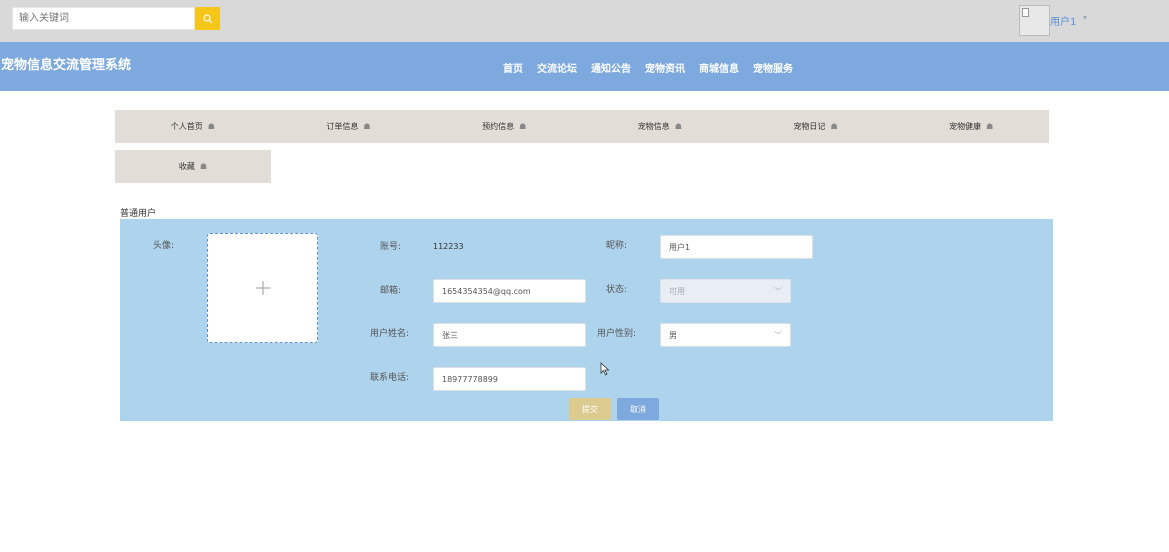 This screenshot has width=1169, height=552. Describe the element at coordinates (66, 65) in the screenshot. I see `site-title: 宠物信息交流管理系统` at that location.